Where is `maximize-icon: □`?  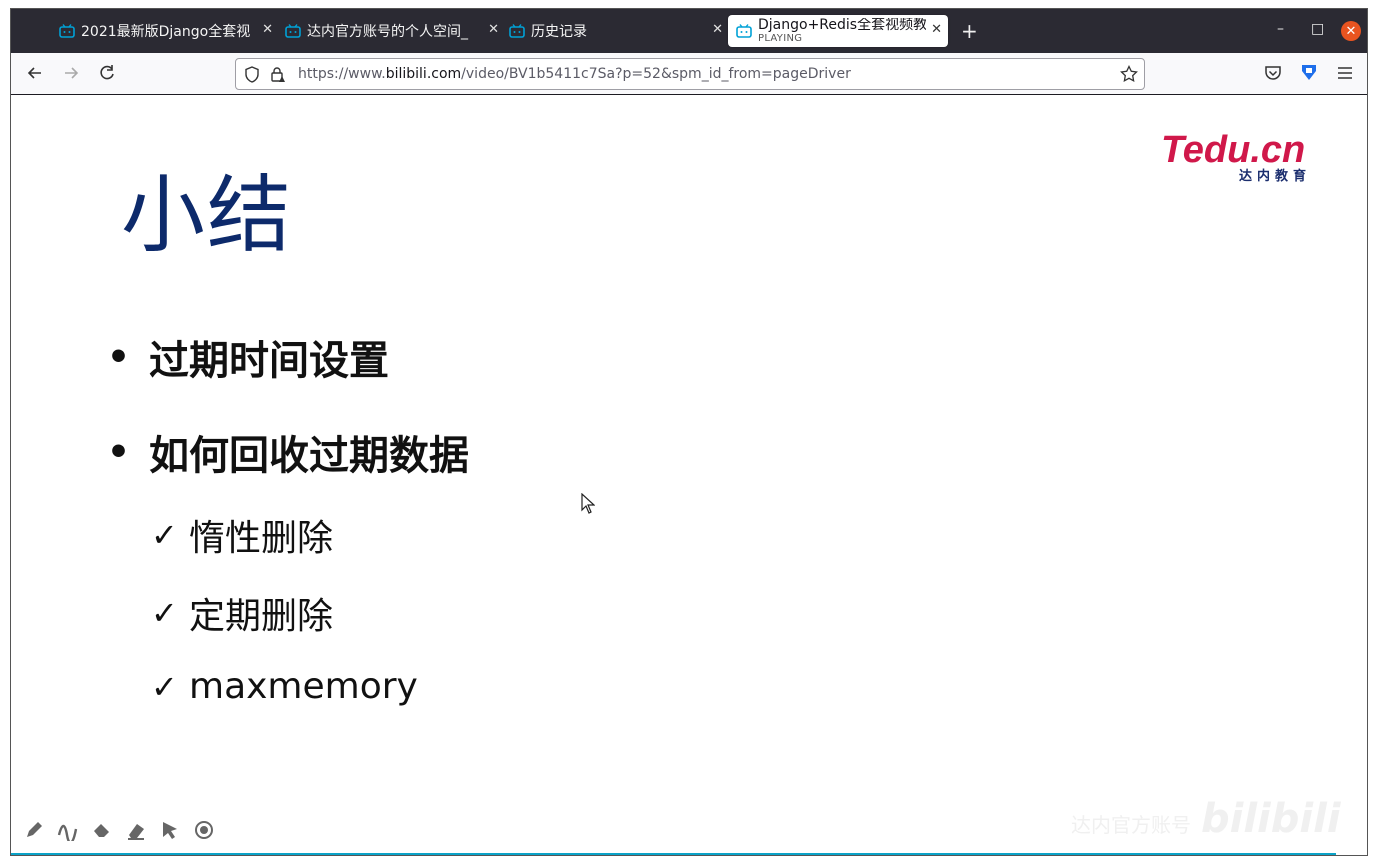 maximize-icon: □ is located at coordinates (1317, 29).